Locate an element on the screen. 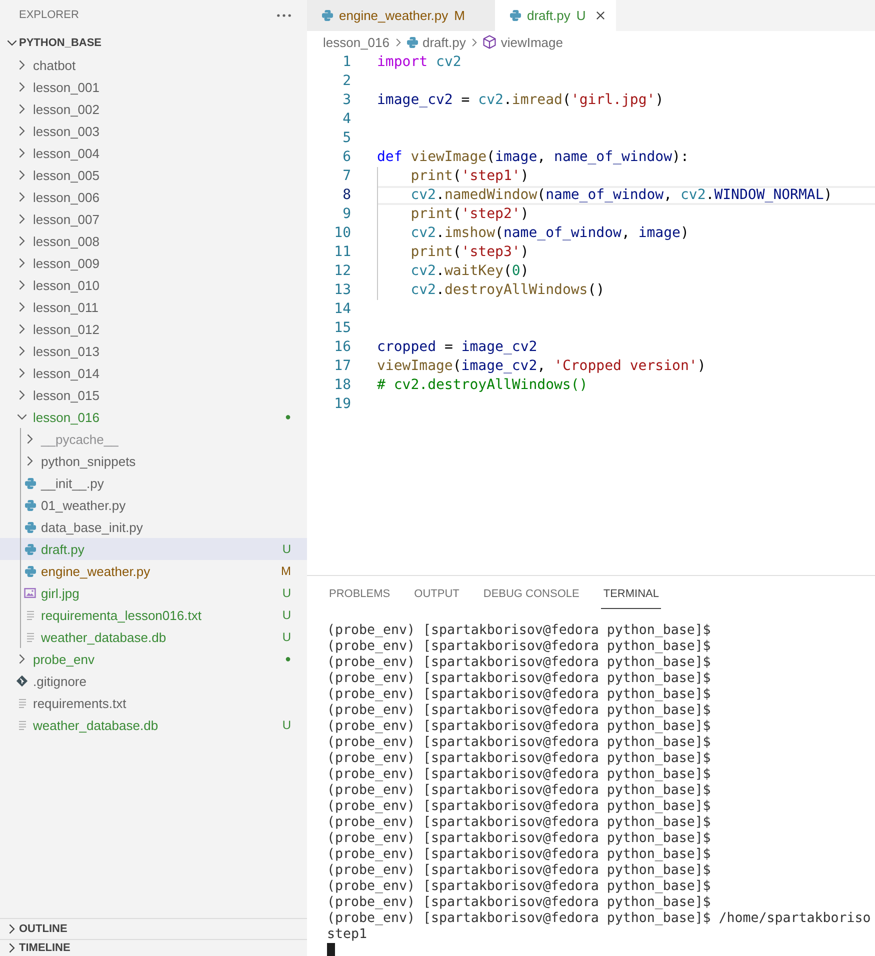  image-file-icon is located at coordinates (30, 593).